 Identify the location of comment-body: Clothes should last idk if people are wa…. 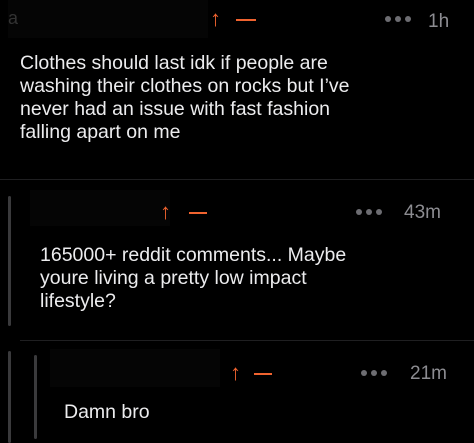
(185, 97).